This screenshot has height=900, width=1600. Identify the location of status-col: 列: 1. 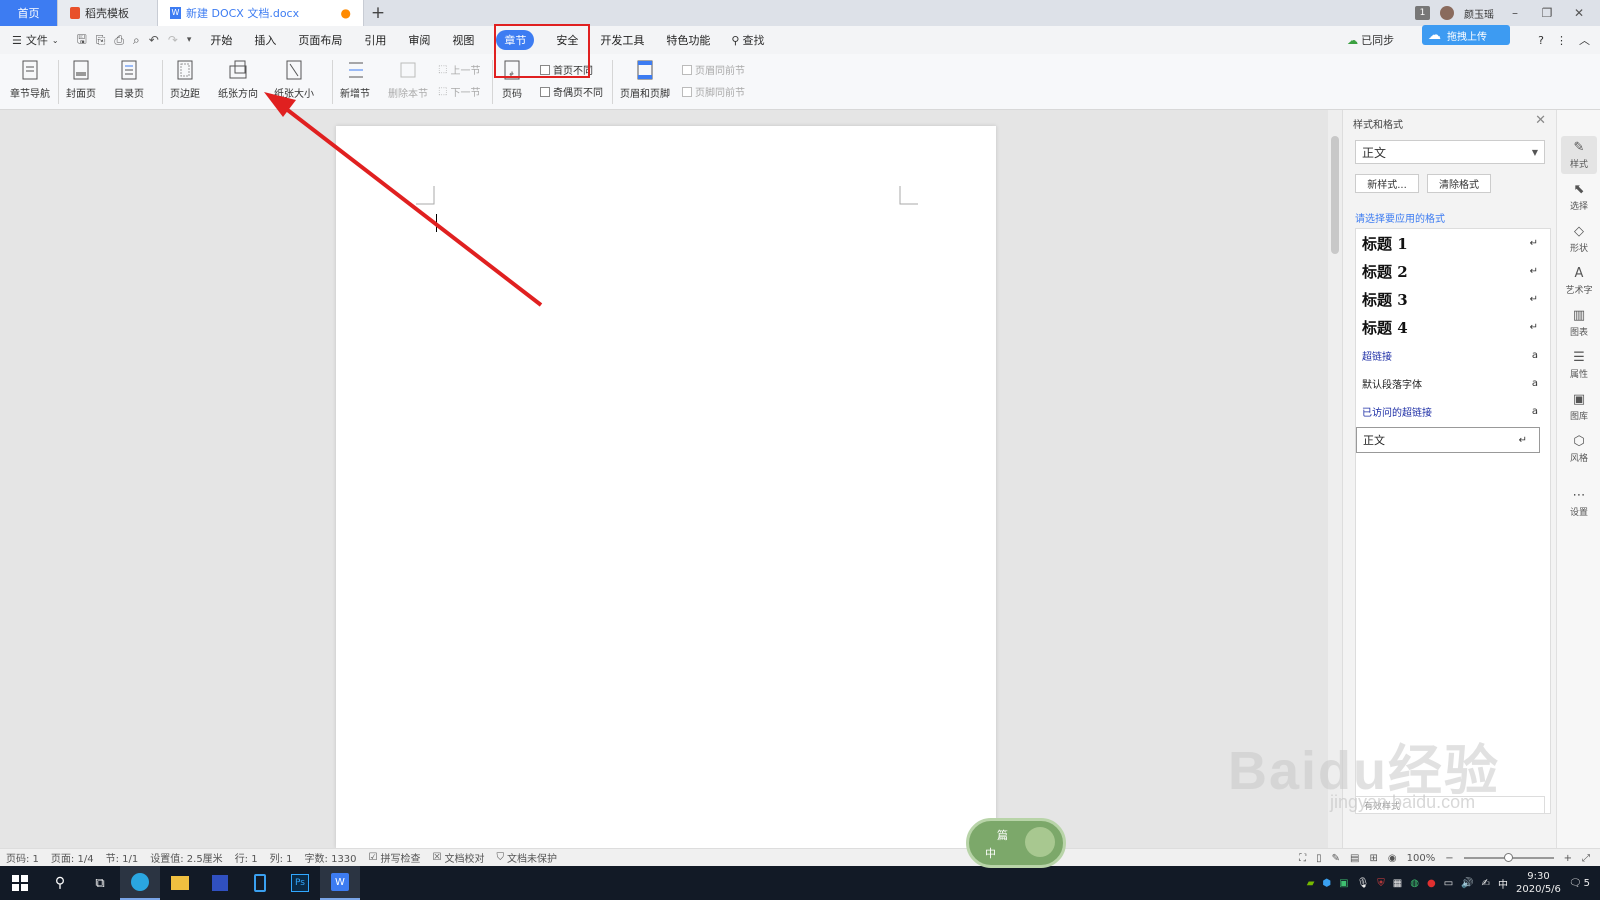
(281, 857).